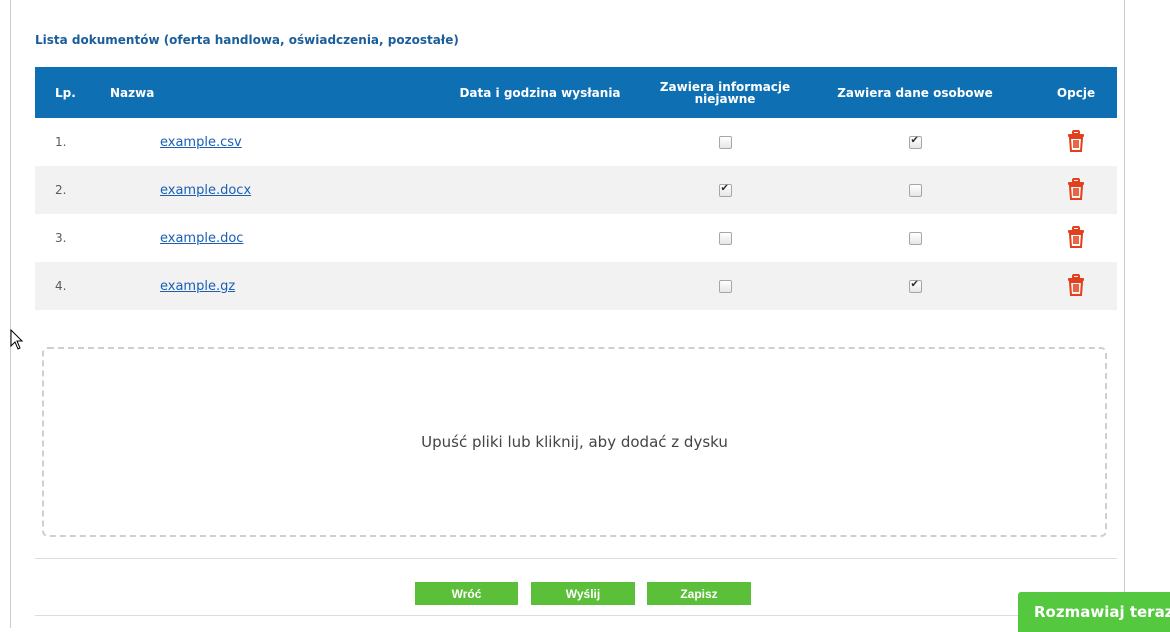 The image size is (1170, 632). I want to click on send-button: Wyślij, so click(583, 593).